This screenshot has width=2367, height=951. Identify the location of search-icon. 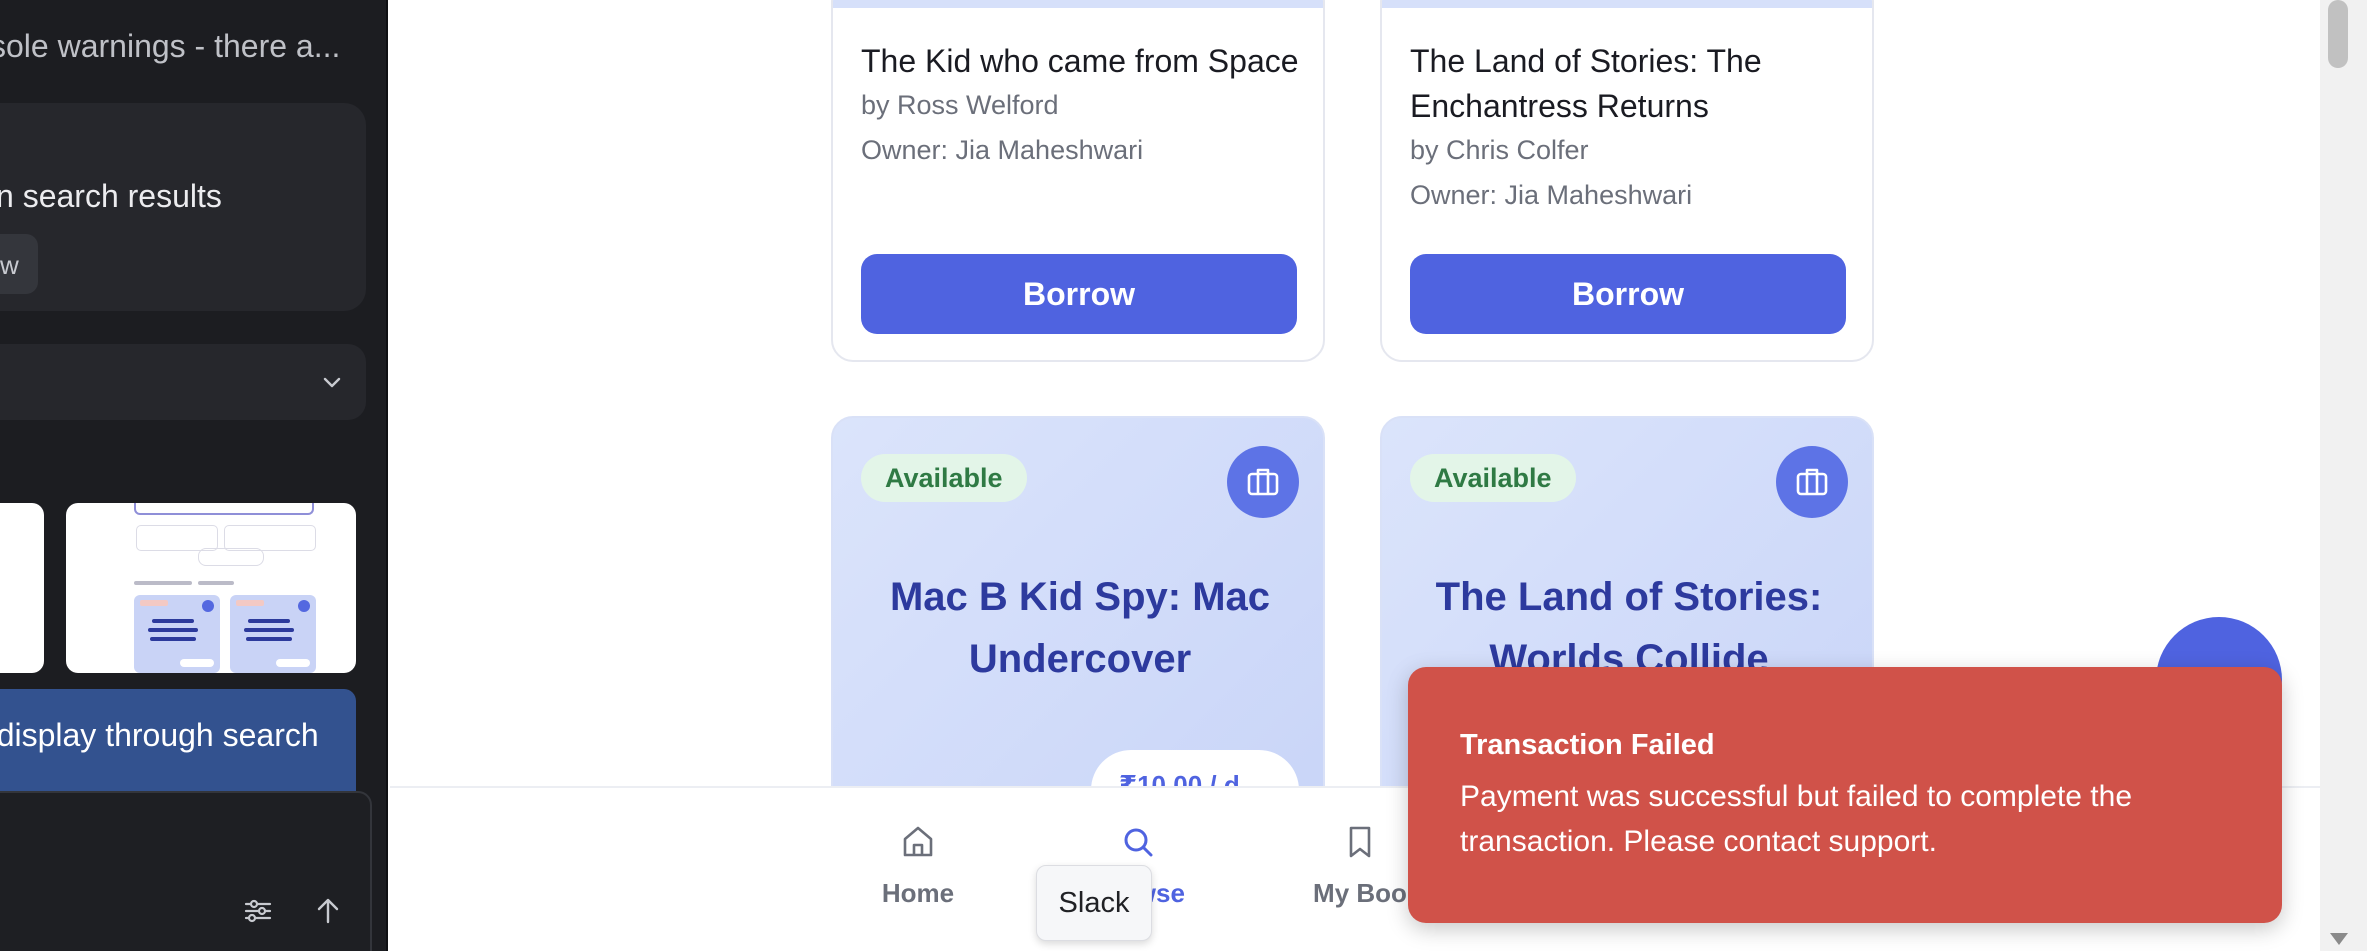
(1138, 842).